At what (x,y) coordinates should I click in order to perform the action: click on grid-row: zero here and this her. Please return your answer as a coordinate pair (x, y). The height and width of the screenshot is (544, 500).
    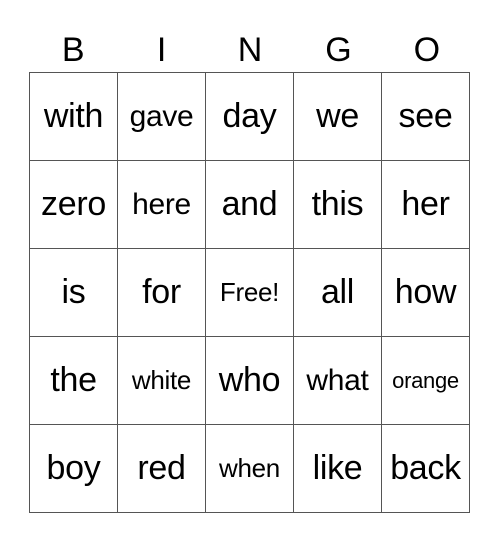
    Looking at the image, I should click on (249, 204).